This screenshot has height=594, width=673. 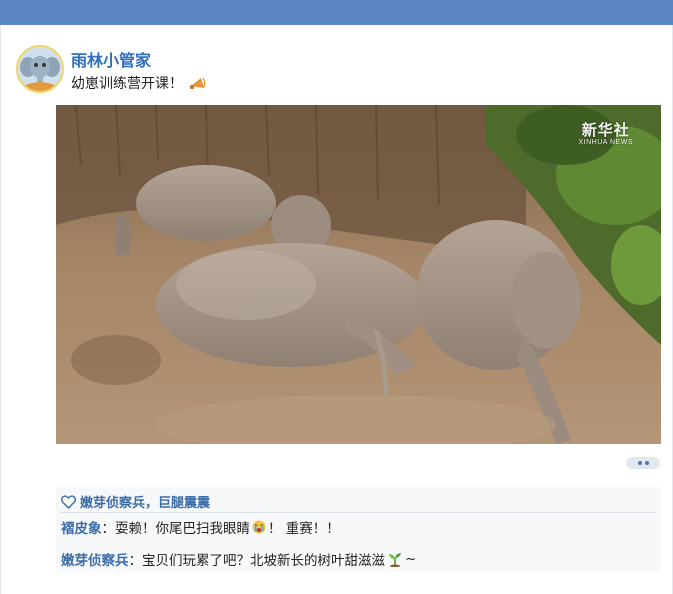 I want to click on likes-text: 嫩芽侦察兵，巨腿震震, so click(x=145, y=501).